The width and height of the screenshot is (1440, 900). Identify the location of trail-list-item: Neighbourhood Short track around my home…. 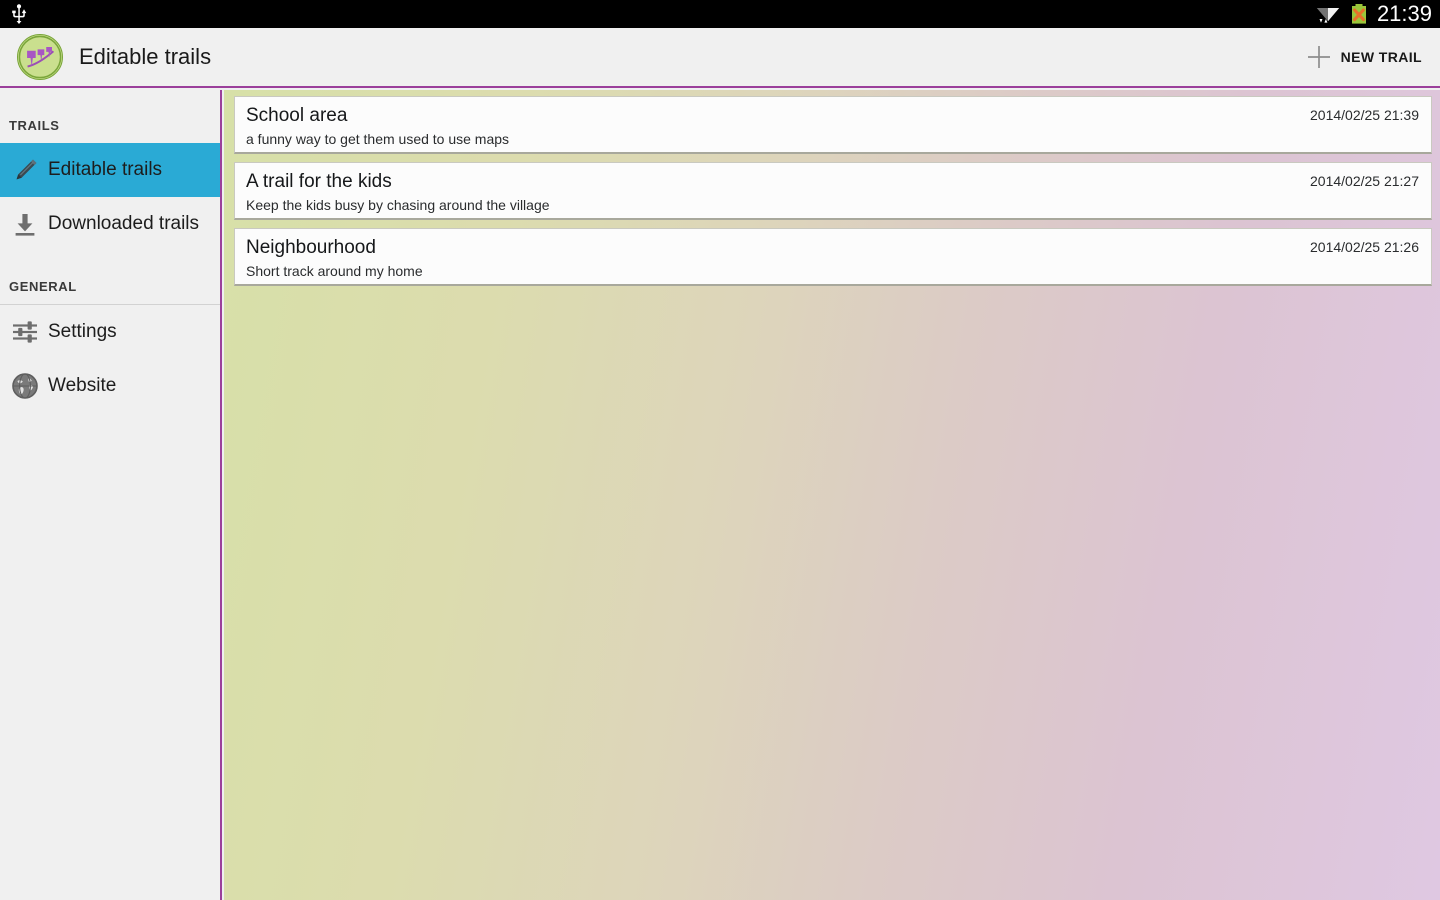
(833, 257).